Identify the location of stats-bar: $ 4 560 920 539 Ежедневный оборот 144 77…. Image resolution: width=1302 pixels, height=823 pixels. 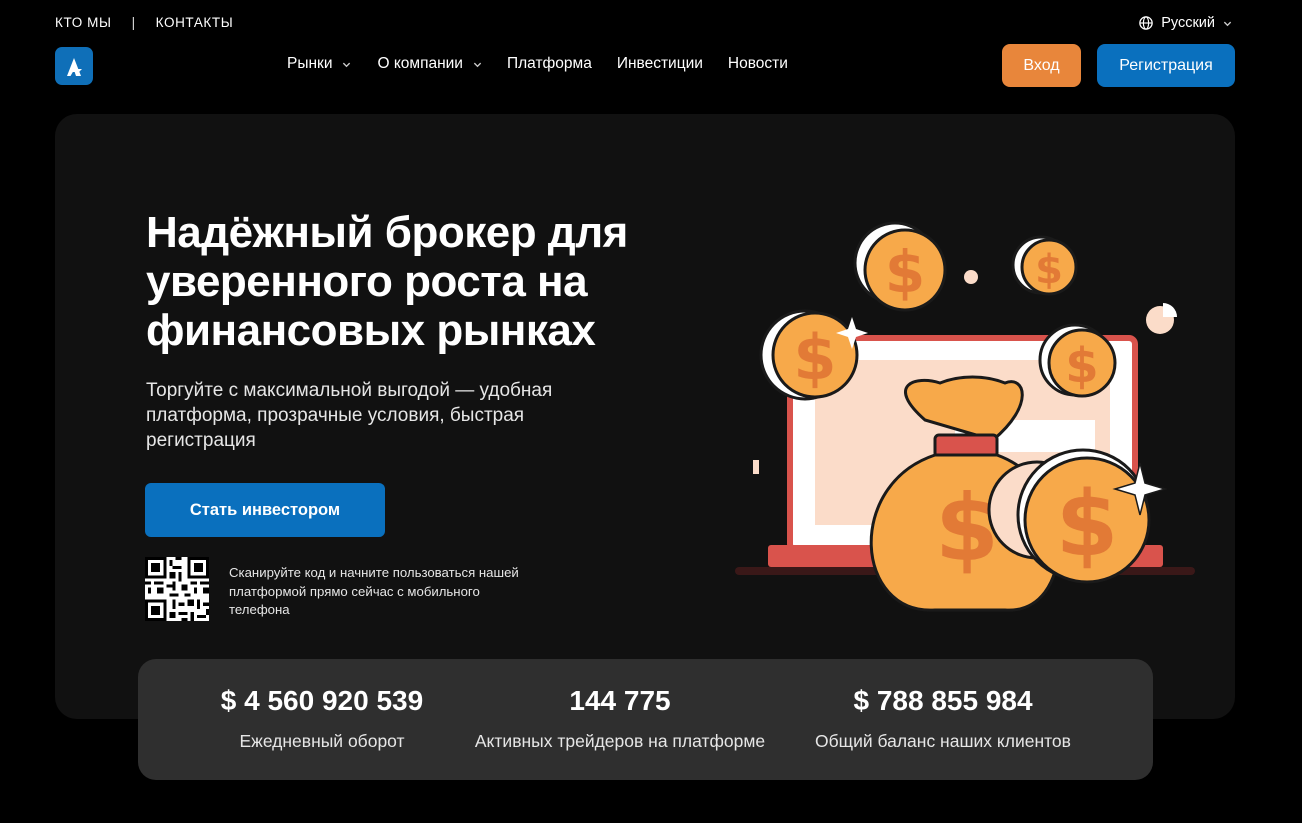
(645, 719).